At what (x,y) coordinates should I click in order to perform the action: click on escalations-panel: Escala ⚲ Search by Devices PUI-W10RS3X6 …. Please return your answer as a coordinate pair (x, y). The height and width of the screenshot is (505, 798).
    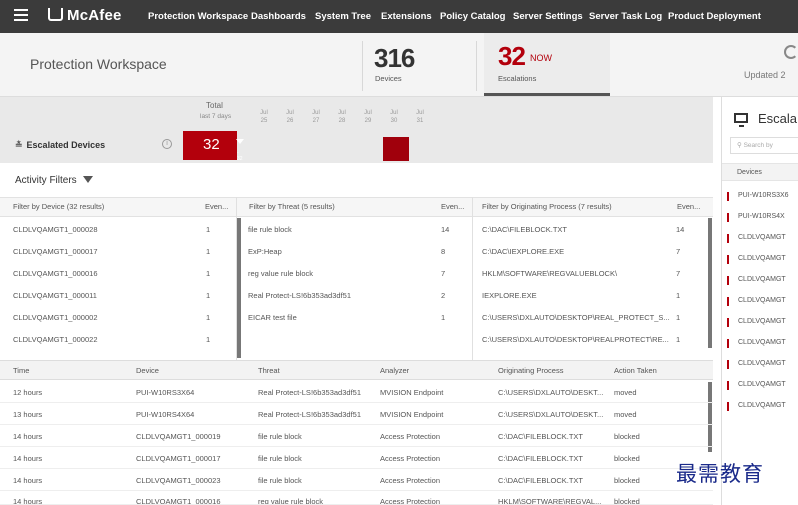
    Looking at the image, I should click on (759, 301).